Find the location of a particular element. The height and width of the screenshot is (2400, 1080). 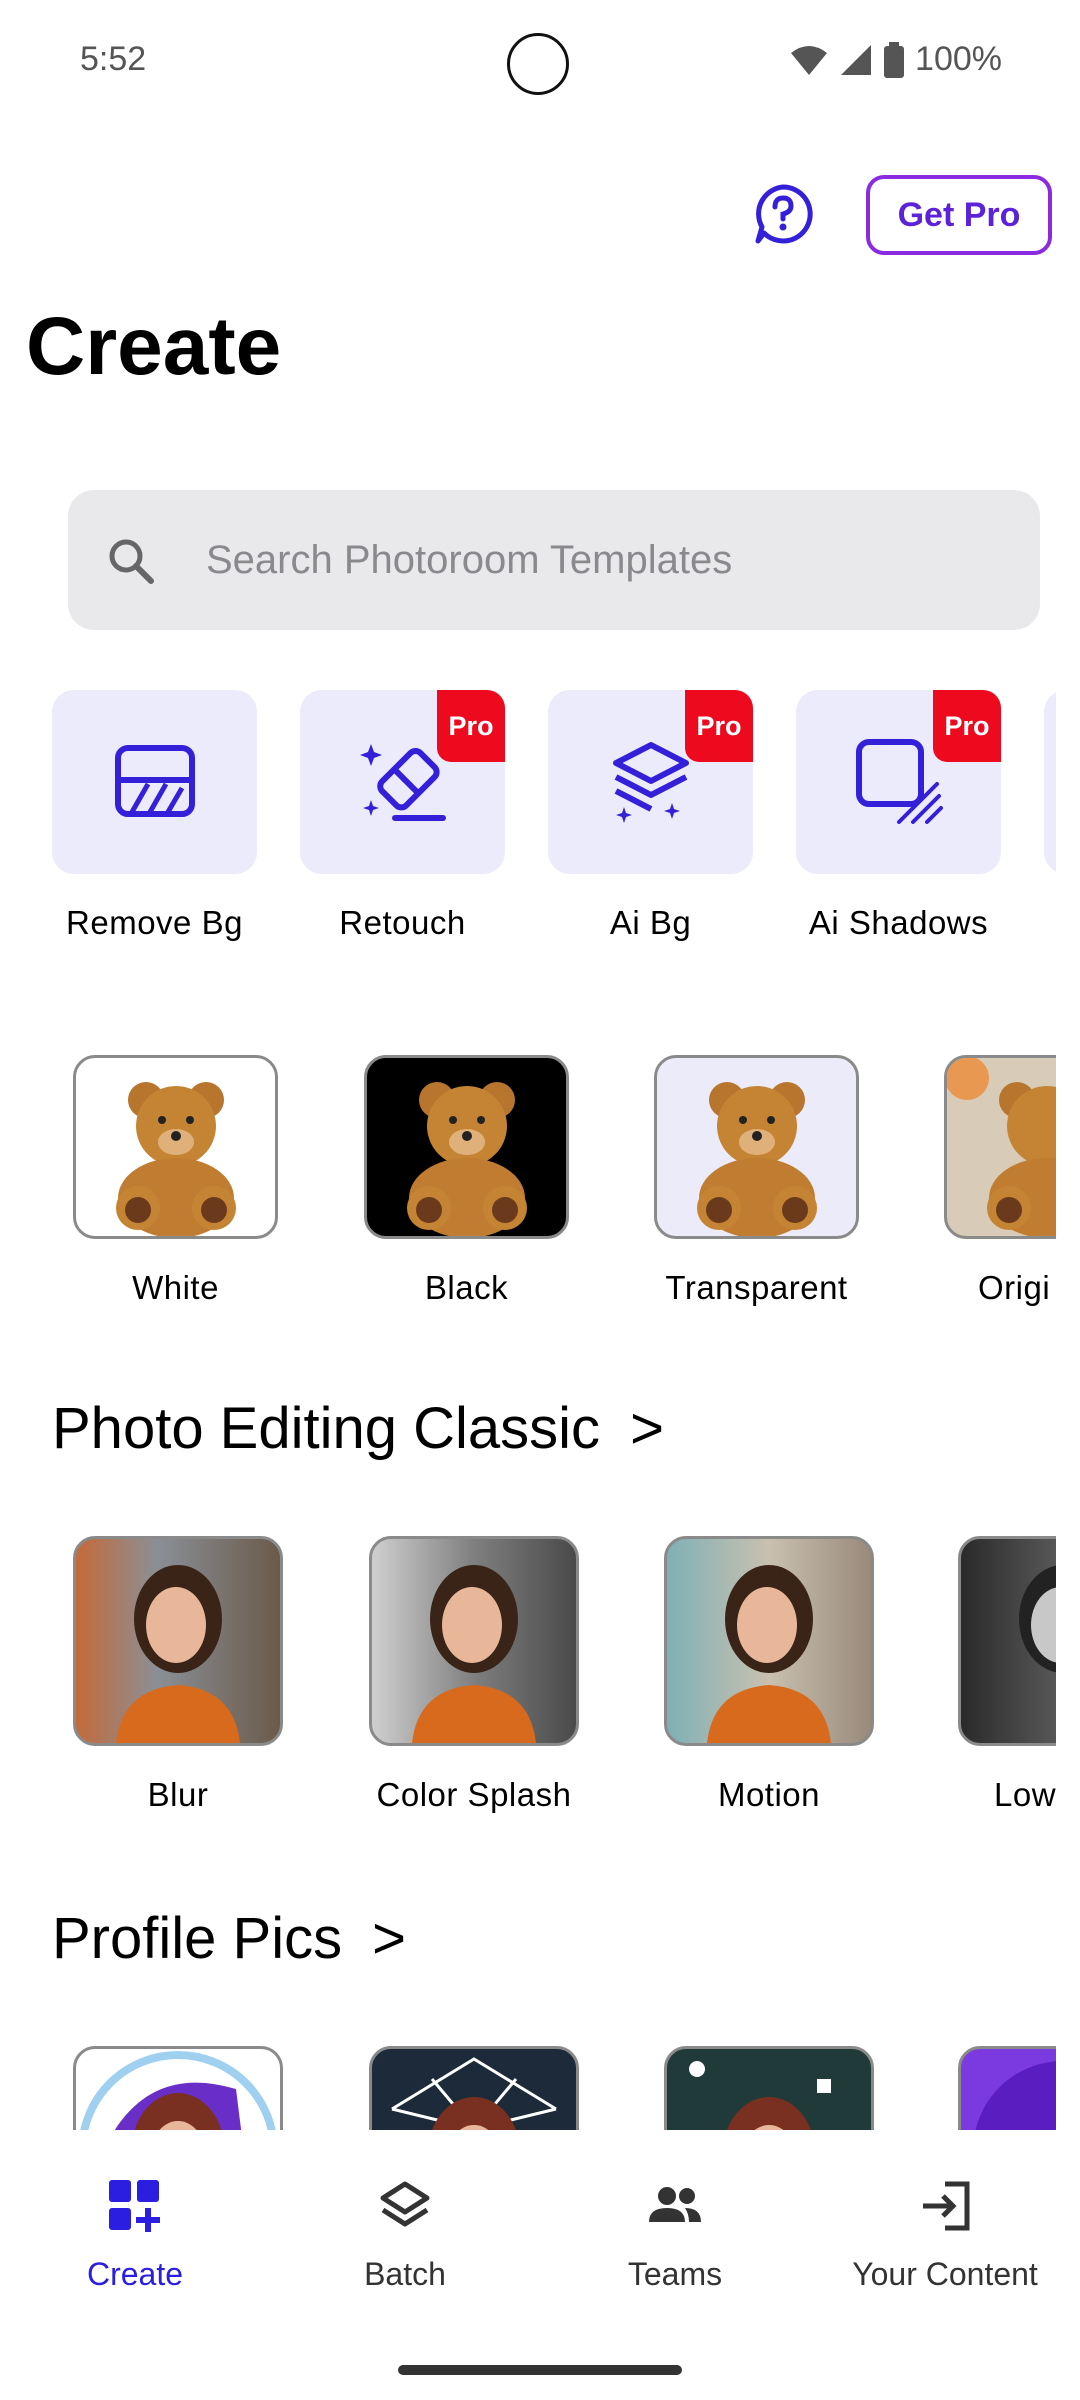

search-bar is located at coordinates (554, 560).